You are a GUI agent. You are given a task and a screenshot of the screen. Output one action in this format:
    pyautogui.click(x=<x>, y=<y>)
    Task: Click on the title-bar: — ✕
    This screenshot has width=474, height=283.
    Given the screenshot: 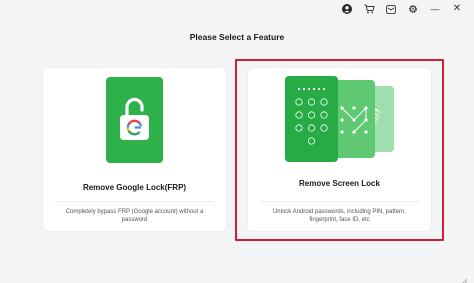 What is the action you would take?
    pyautogui.click(x=237, y=9)
    